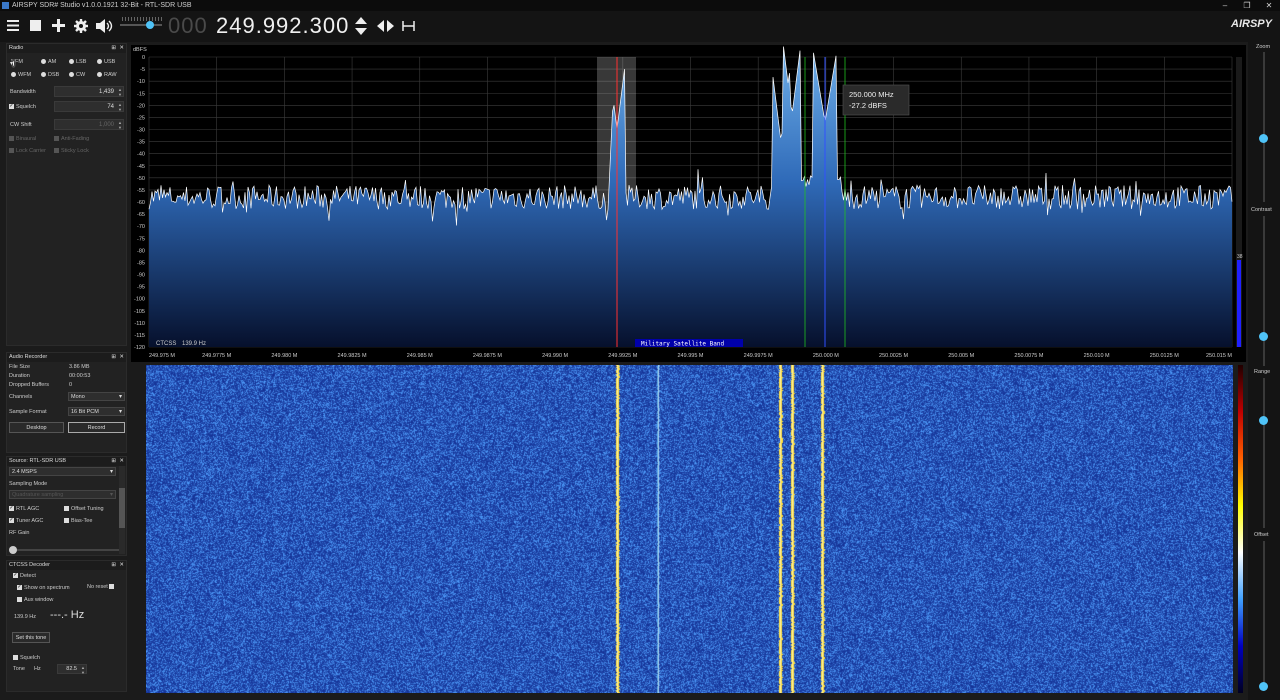  What do you see at coordinates (89, 124) in the screenshot?
I see `cw-shift-field: 1,000 ▲ ▼` at bounding box center [89, 124].